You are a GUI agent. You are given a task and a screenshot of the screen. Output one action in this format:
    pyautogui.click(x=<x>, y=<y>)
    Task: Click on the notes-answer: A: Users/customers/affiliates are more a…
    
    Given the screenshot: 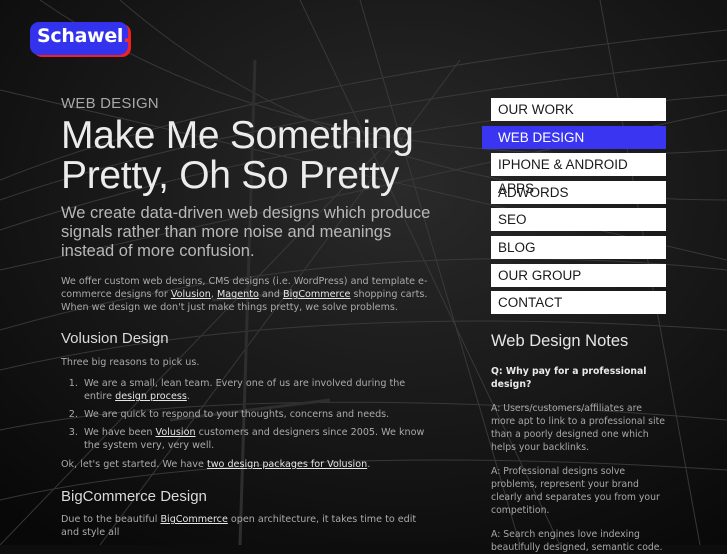 What is the action you would take?
    pyautogui.click(x=578, y=428)
    